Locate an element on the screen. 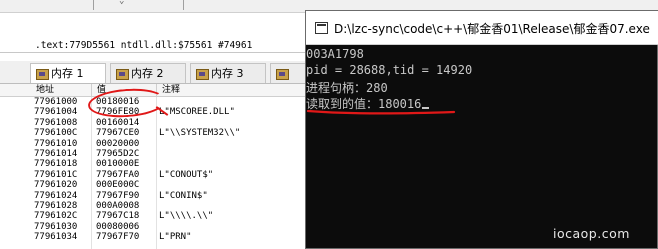 This screenshot has height=249, width=658. row-value: 77965D2C is located at coordinates (118, 153).